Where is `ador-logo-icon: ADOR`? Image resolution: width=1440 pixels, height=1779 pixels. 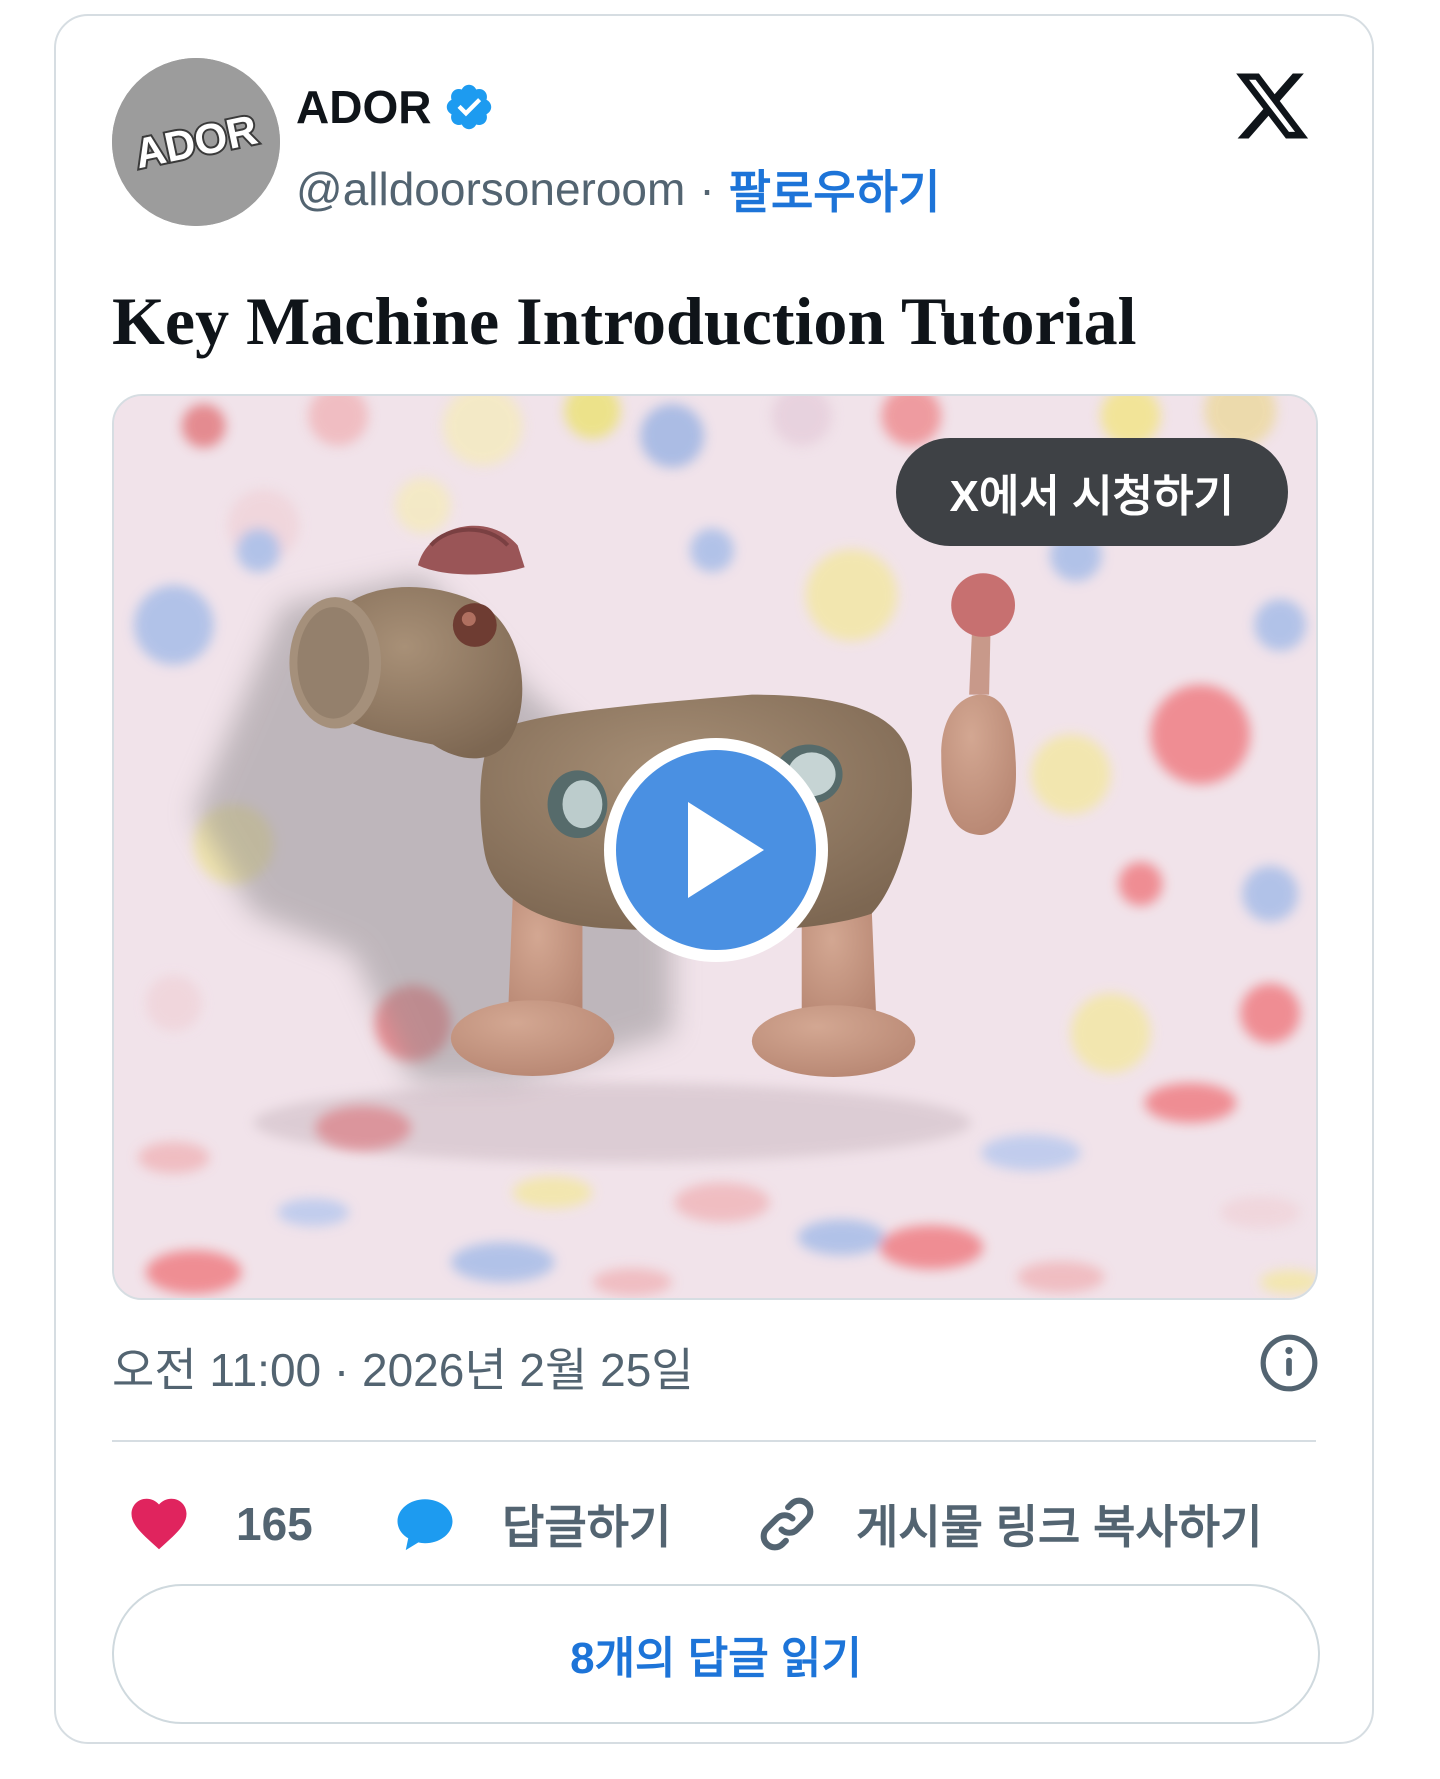 ador-logo-icon: ADOR is located at coordinates (196, 142).